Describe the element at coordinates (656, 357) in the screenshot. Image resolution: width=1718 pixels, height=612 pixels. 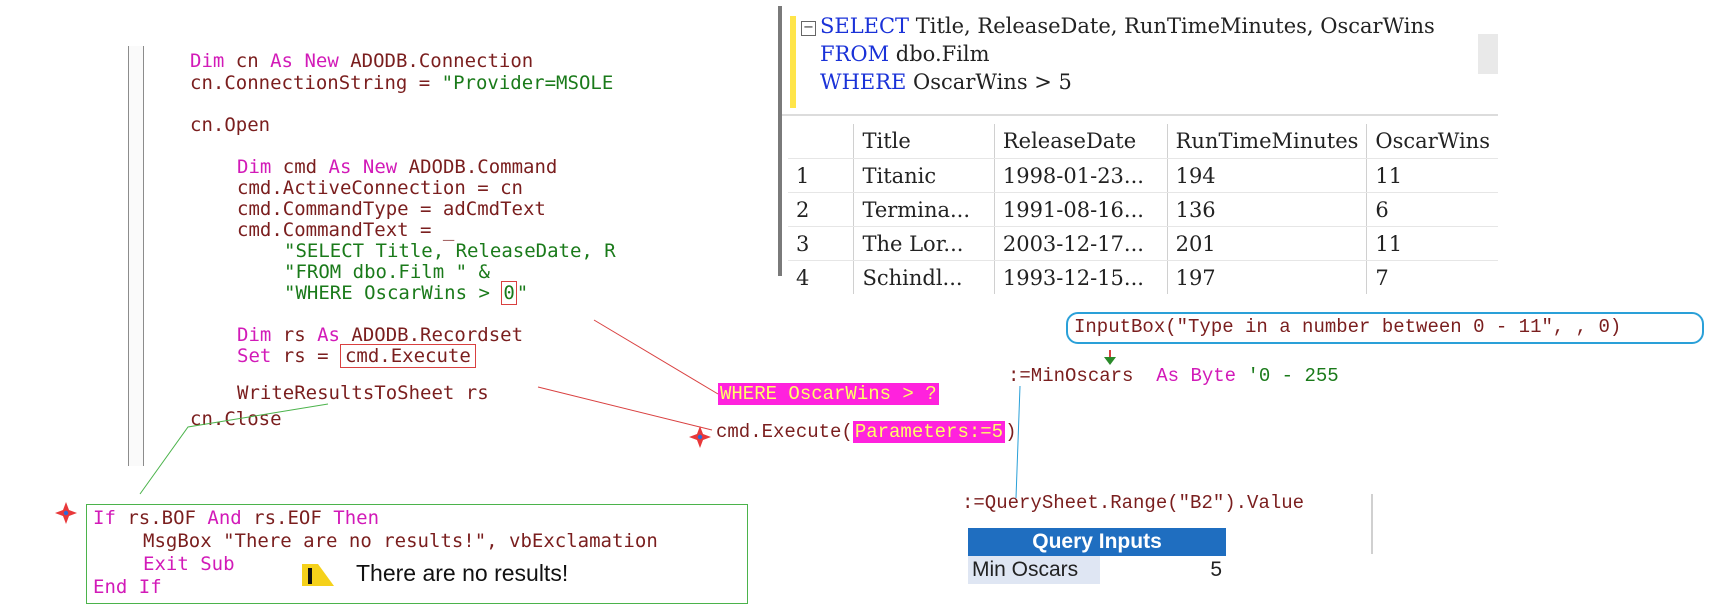
I see `red-connector-where` at that location.